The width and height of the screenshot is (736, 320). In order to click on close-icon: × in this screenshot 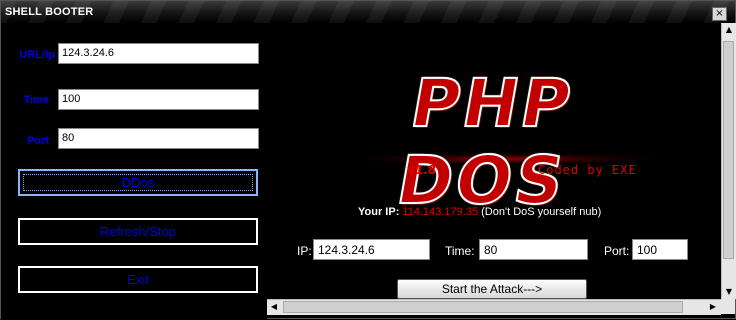, I will do `click(719, 14)`.